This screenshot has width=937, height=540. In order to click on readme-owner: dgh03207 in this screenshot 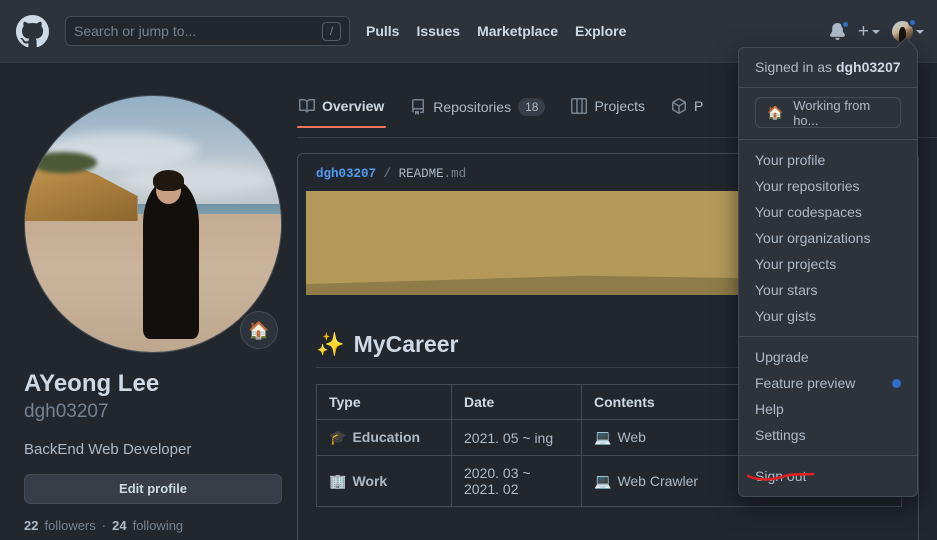, I will do `click(346, 174)`.